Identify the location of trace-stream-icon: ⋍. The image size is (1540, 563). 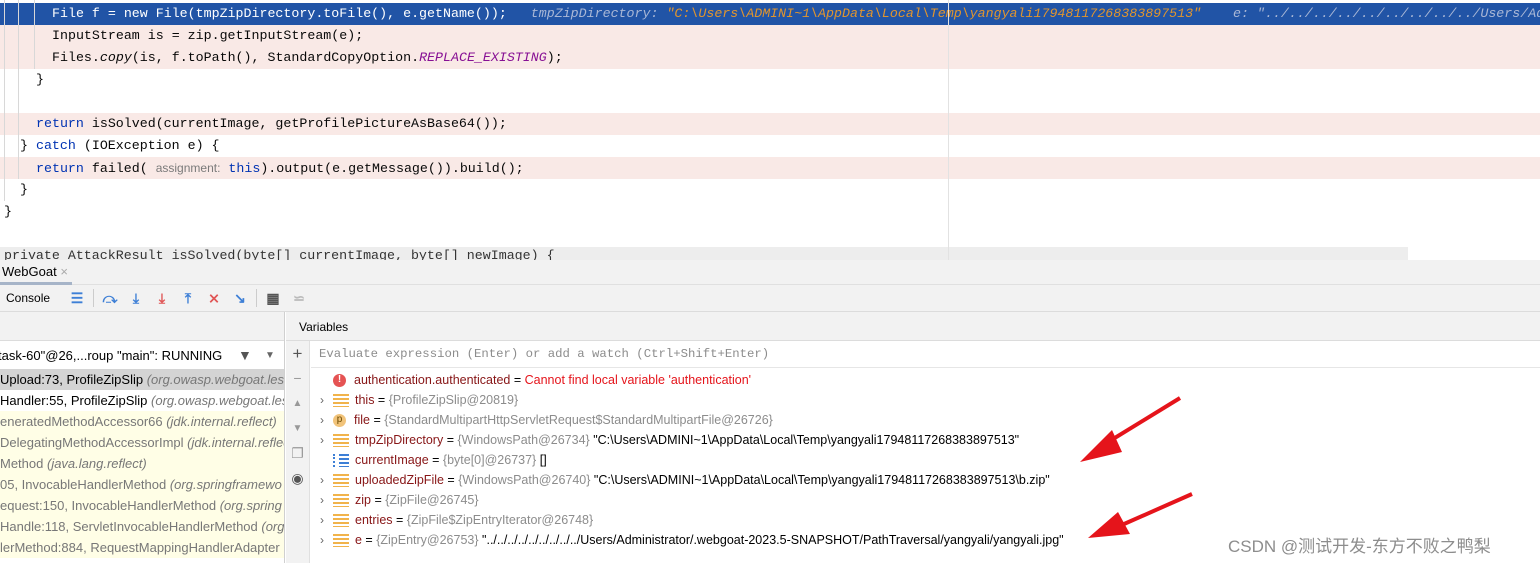
(299, 298).